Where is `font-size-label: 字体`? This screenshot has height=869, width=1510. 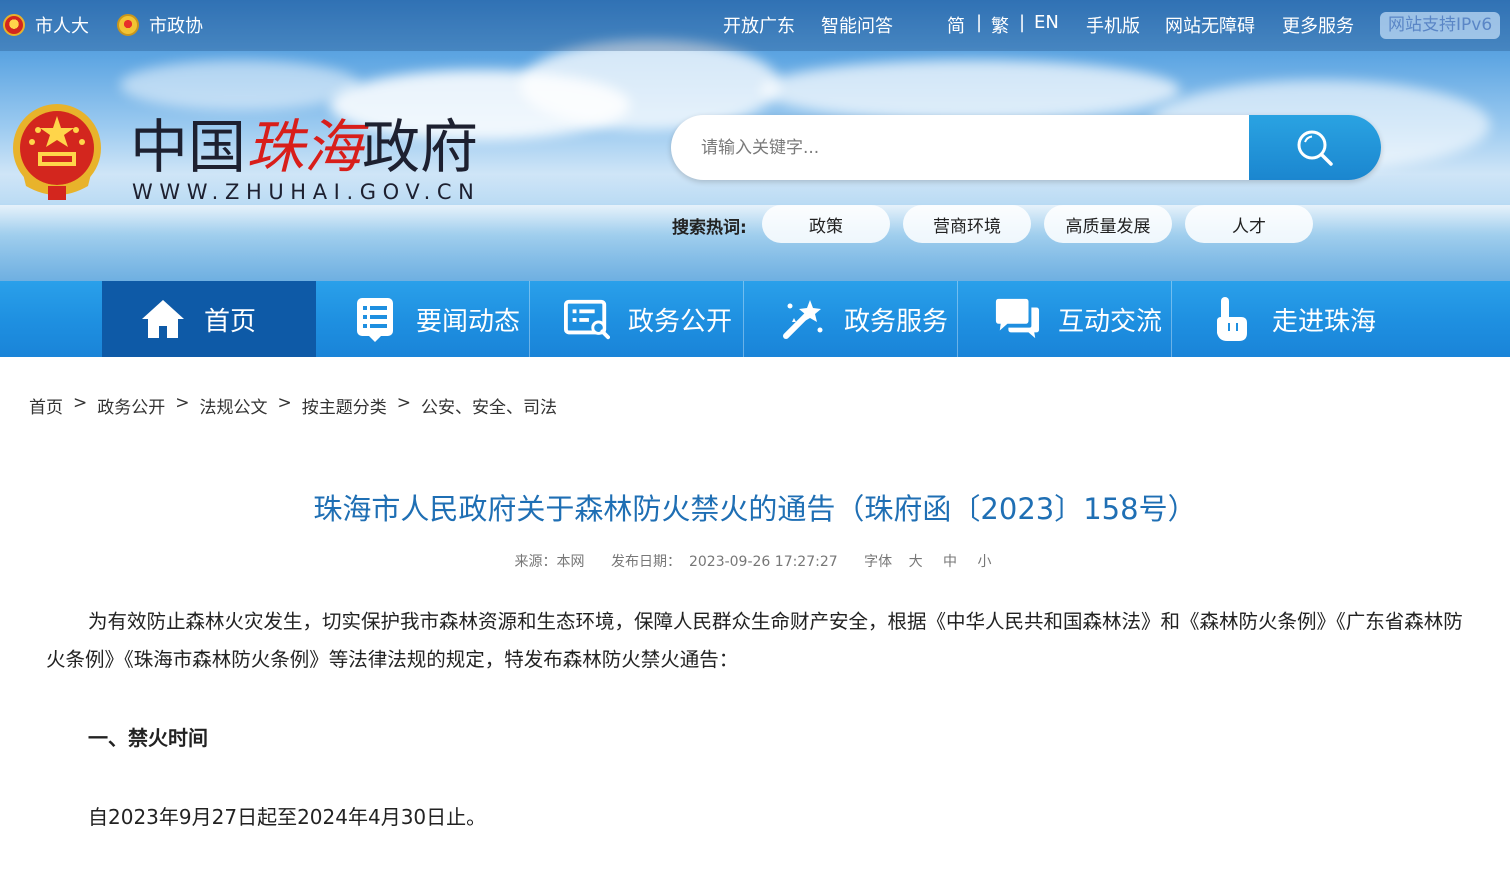 font-size-label: 字体 is located at coordinates (878, 562).